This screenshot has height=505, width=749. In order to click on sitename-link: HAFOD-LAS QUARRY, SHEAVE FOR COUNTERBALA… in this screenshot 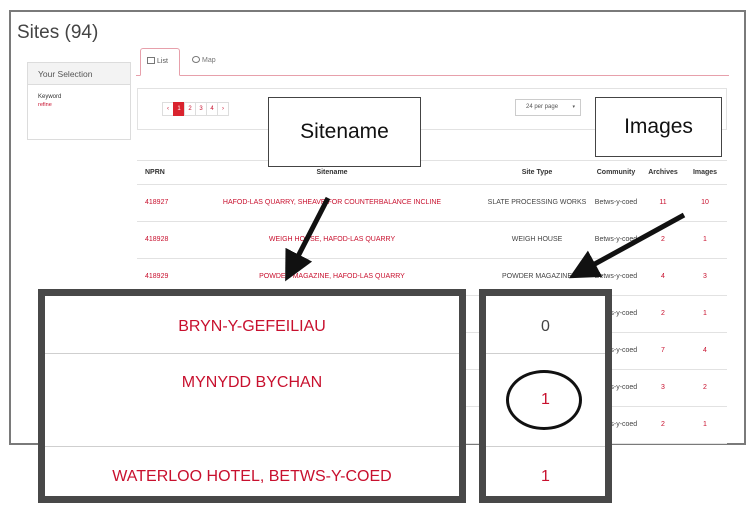, I will do `click(332, 203)`.